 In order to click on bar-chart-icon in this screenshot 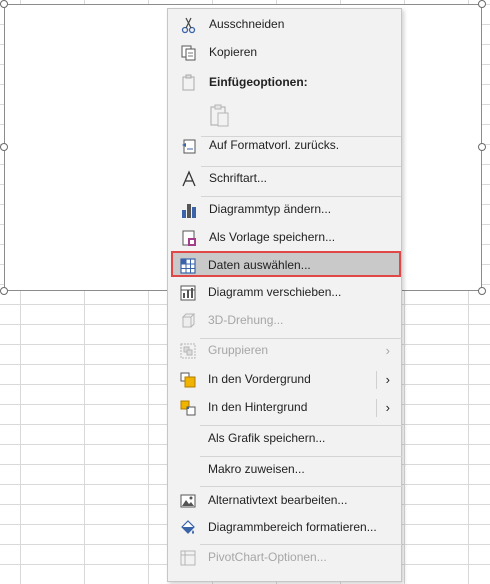, I will do `click(189, 211)`.